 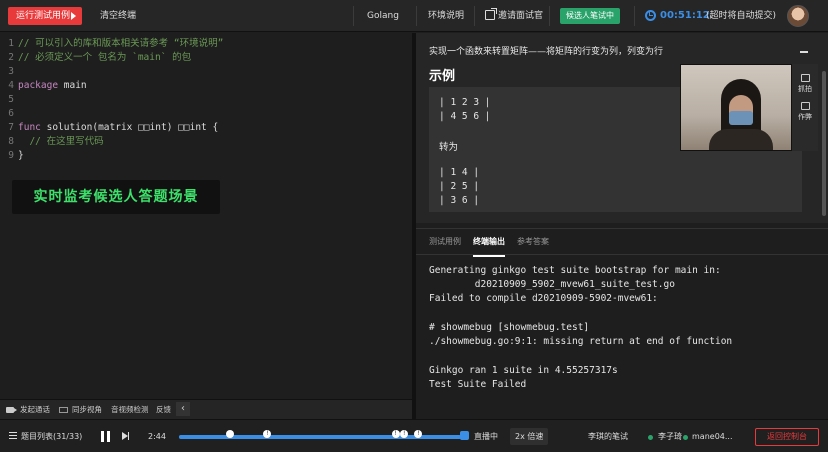 I want to click on cheat-note-button: 作弊, so click(x=805, y=112).